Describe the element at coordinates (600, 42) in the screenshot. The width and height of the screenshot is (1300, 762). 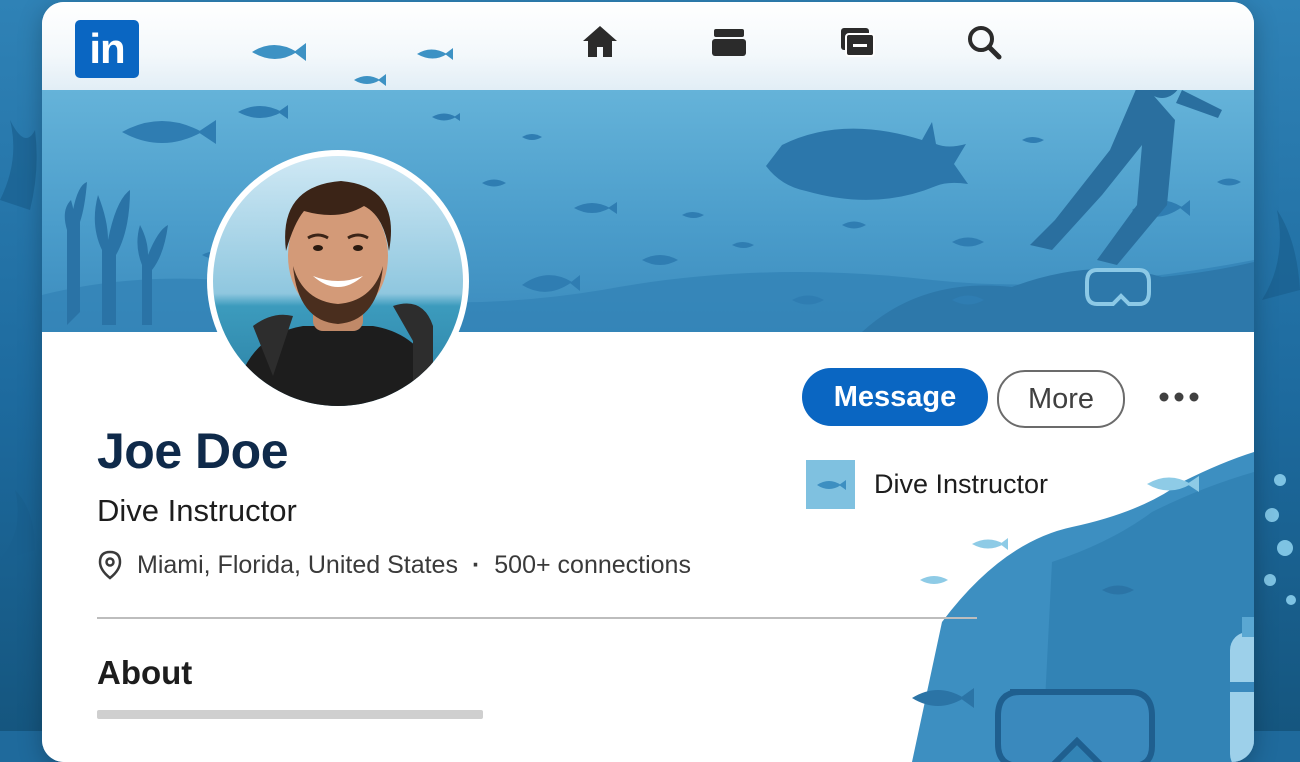
I see `home-icon` at that location.